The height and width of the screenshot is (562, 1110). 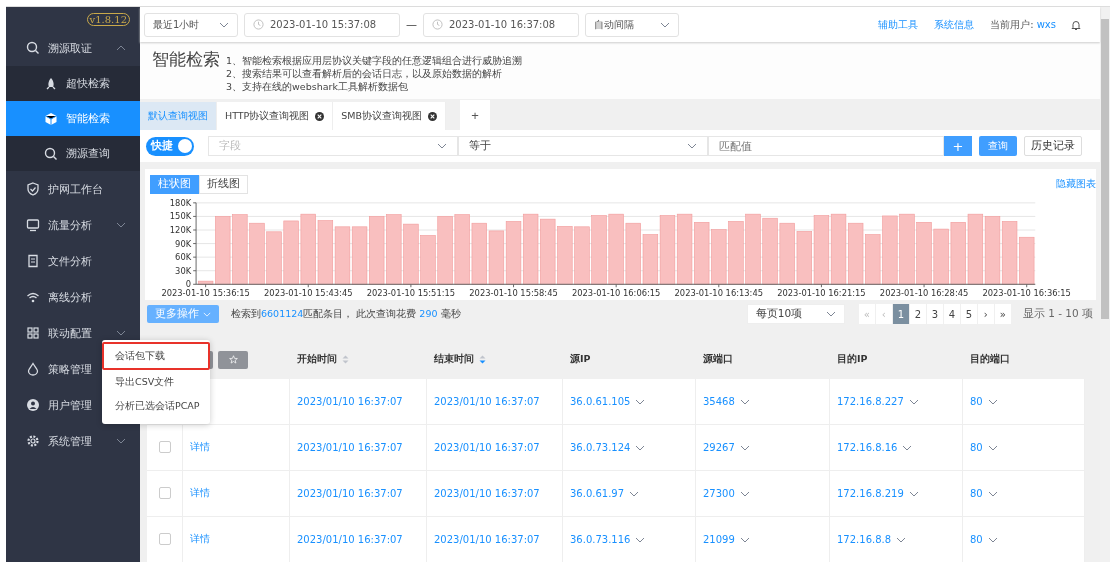 I want to click on hide-chart-link: 隐藏图表, so click(x=1076, y=184).